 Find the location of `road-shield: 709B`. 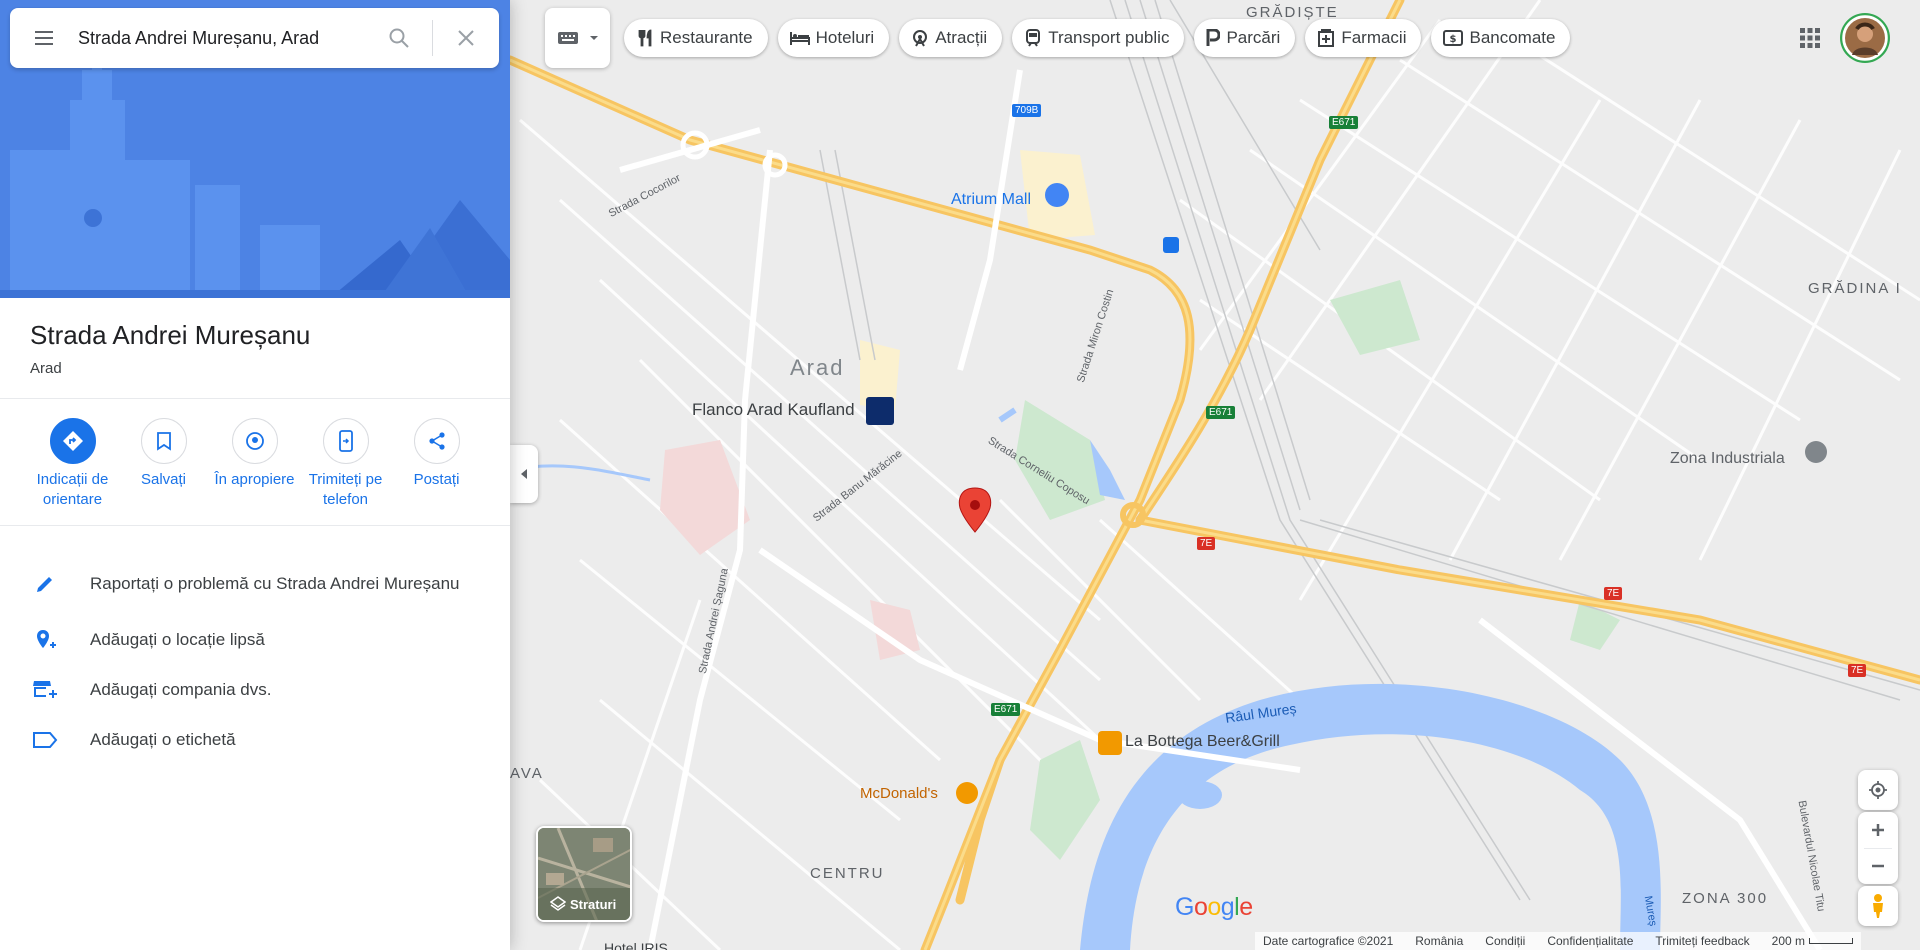

road-shield: 709B is located at coordinates (1027, 110).